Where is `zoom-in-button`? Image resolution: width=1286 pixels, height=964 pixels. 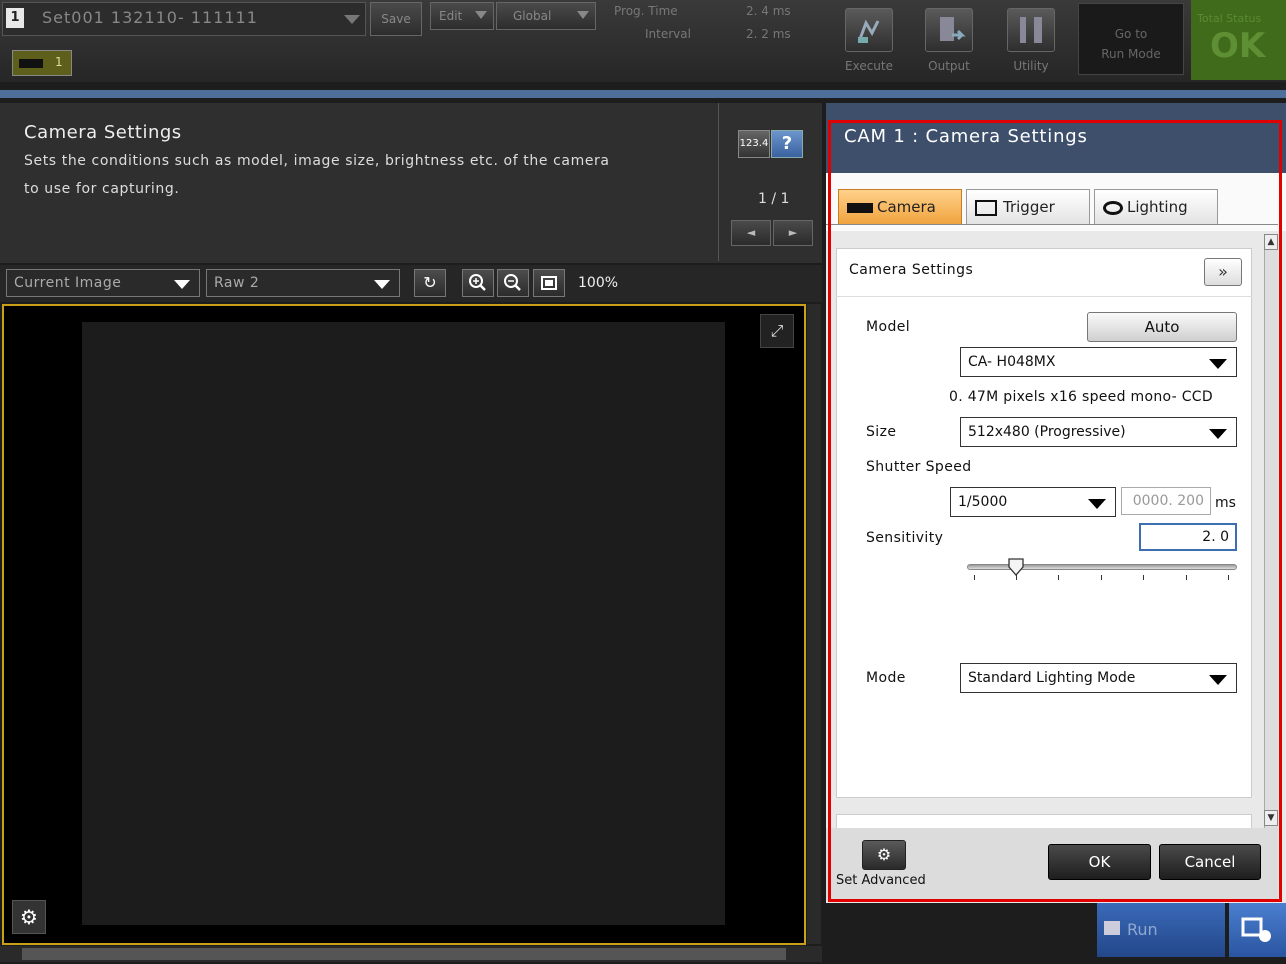
zoom-in-button is located at coordinates (478, 283).